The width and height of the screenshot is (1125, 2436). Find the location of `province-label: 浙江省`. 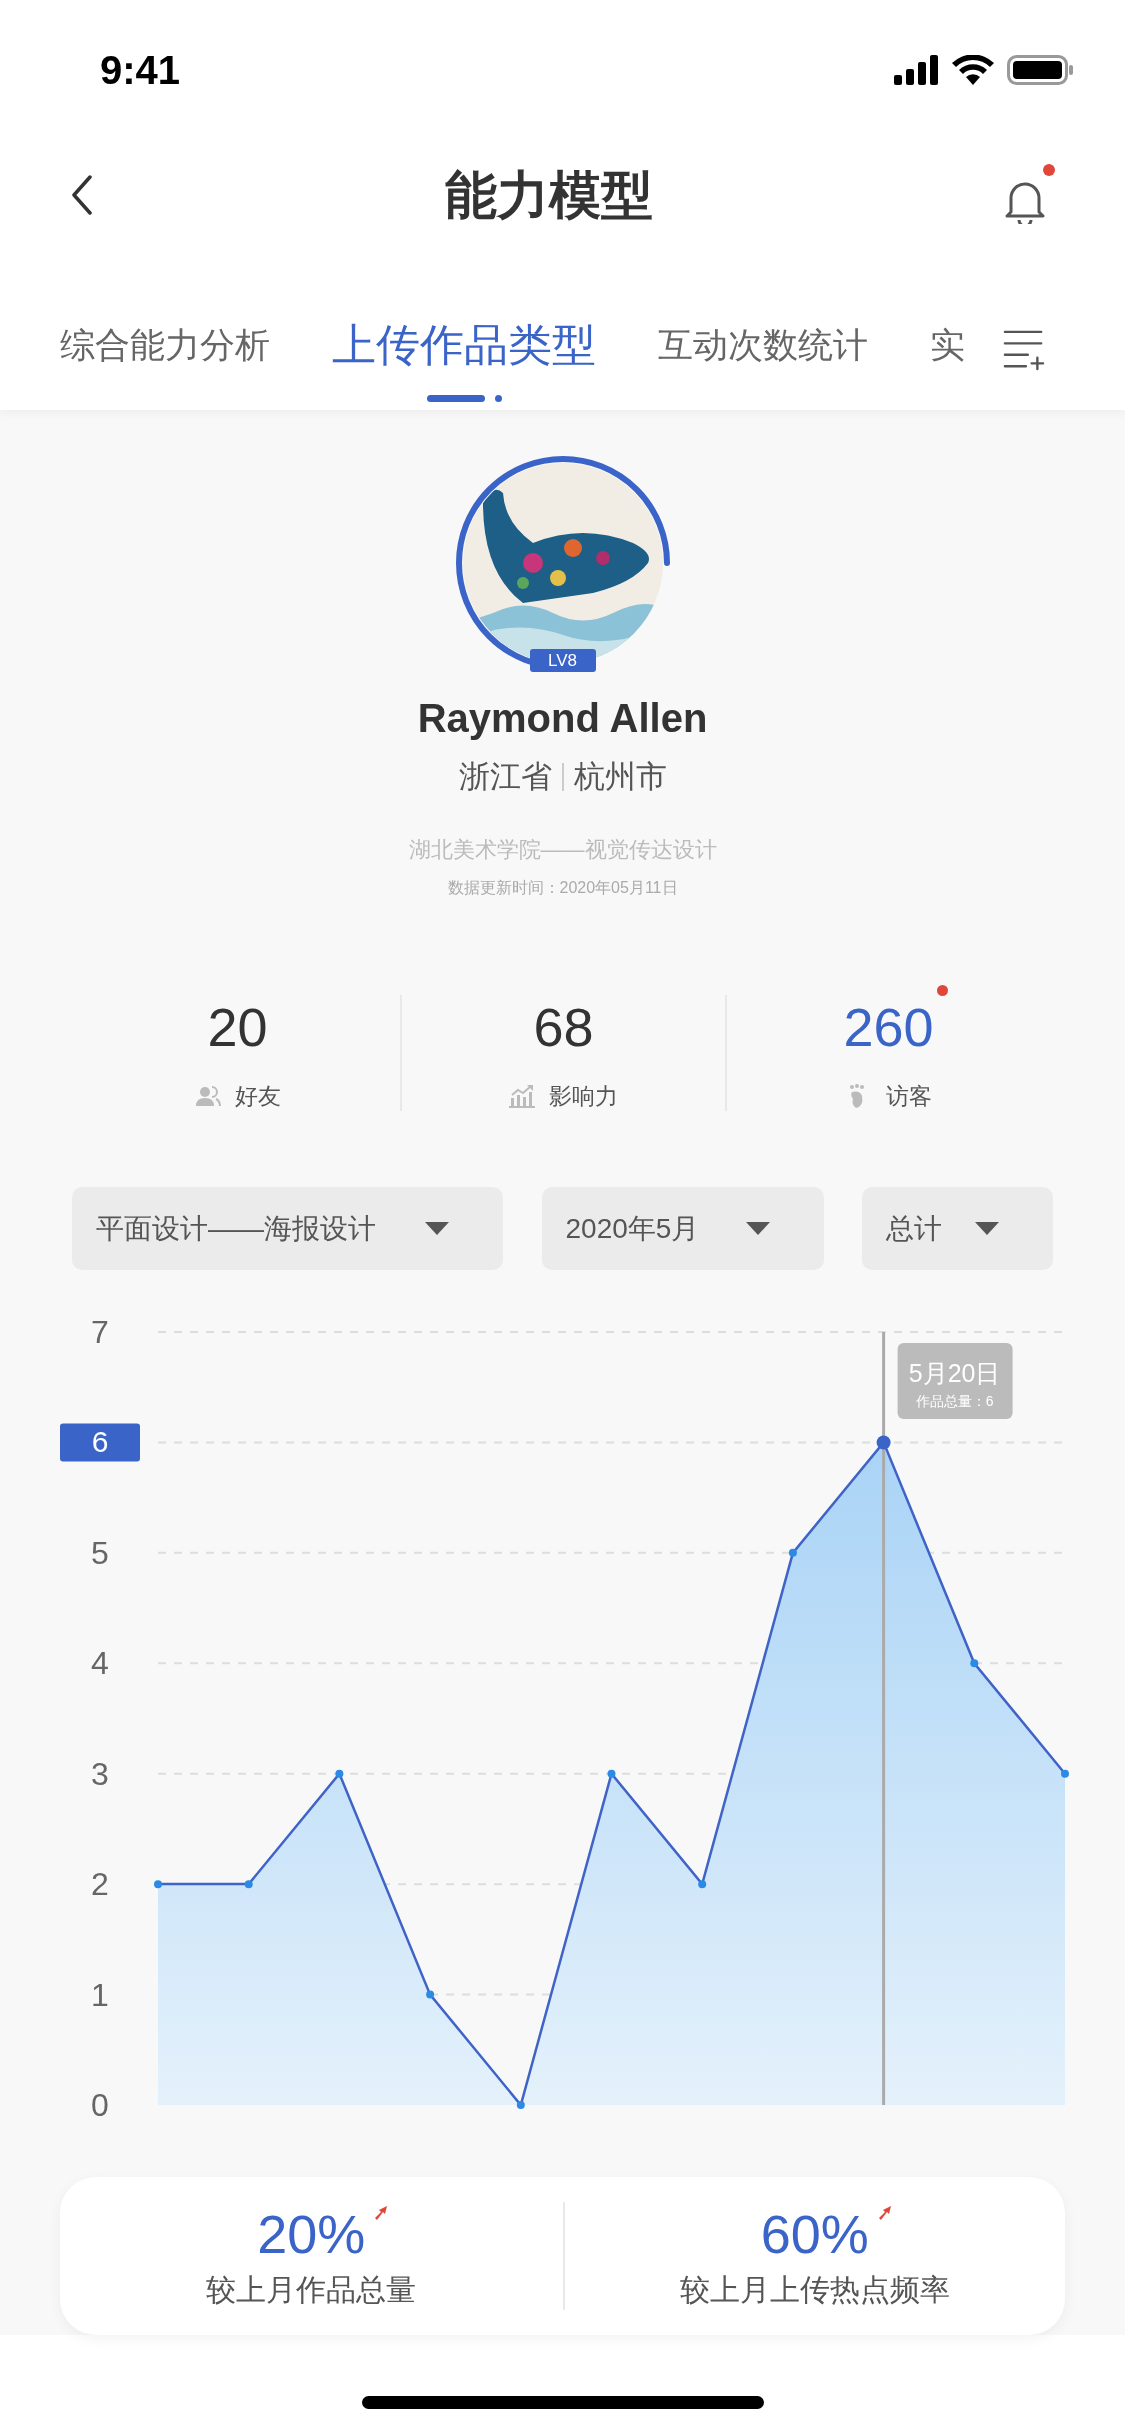

province-label: 浙江省 is located at coordinates (505, 777).